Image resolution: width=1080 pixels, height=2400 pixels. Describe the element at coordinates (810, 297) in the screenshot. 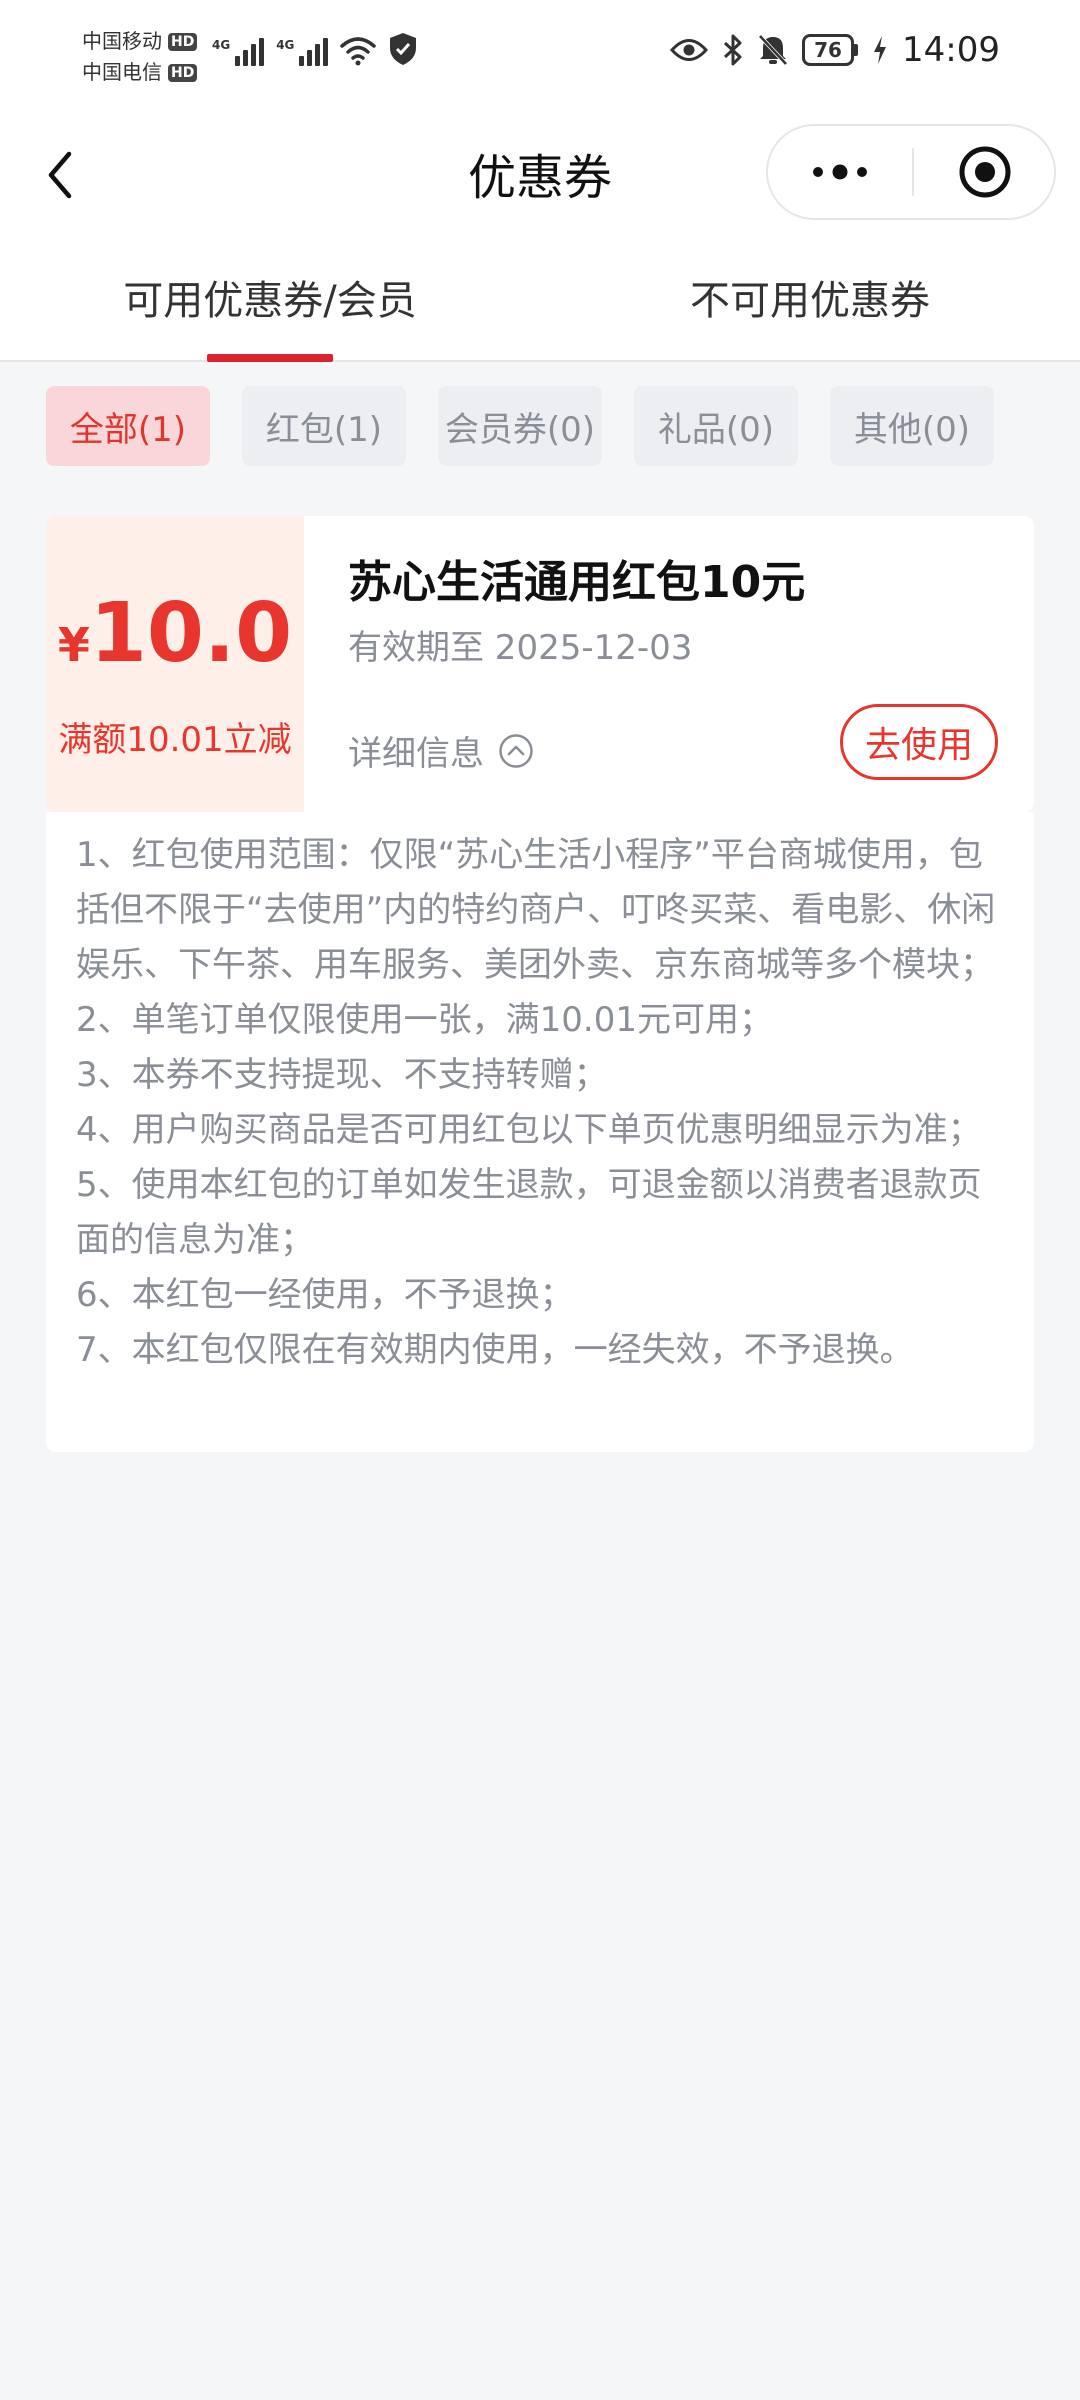

I see `tab-unavailable: 不可用优惠券` at that location.